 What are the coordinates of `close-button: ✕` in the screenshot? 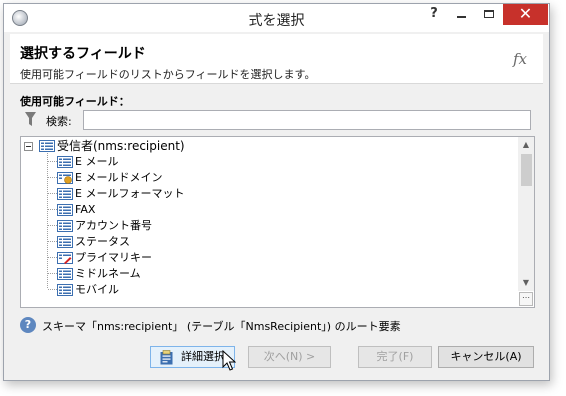 It's located at (525, 14).